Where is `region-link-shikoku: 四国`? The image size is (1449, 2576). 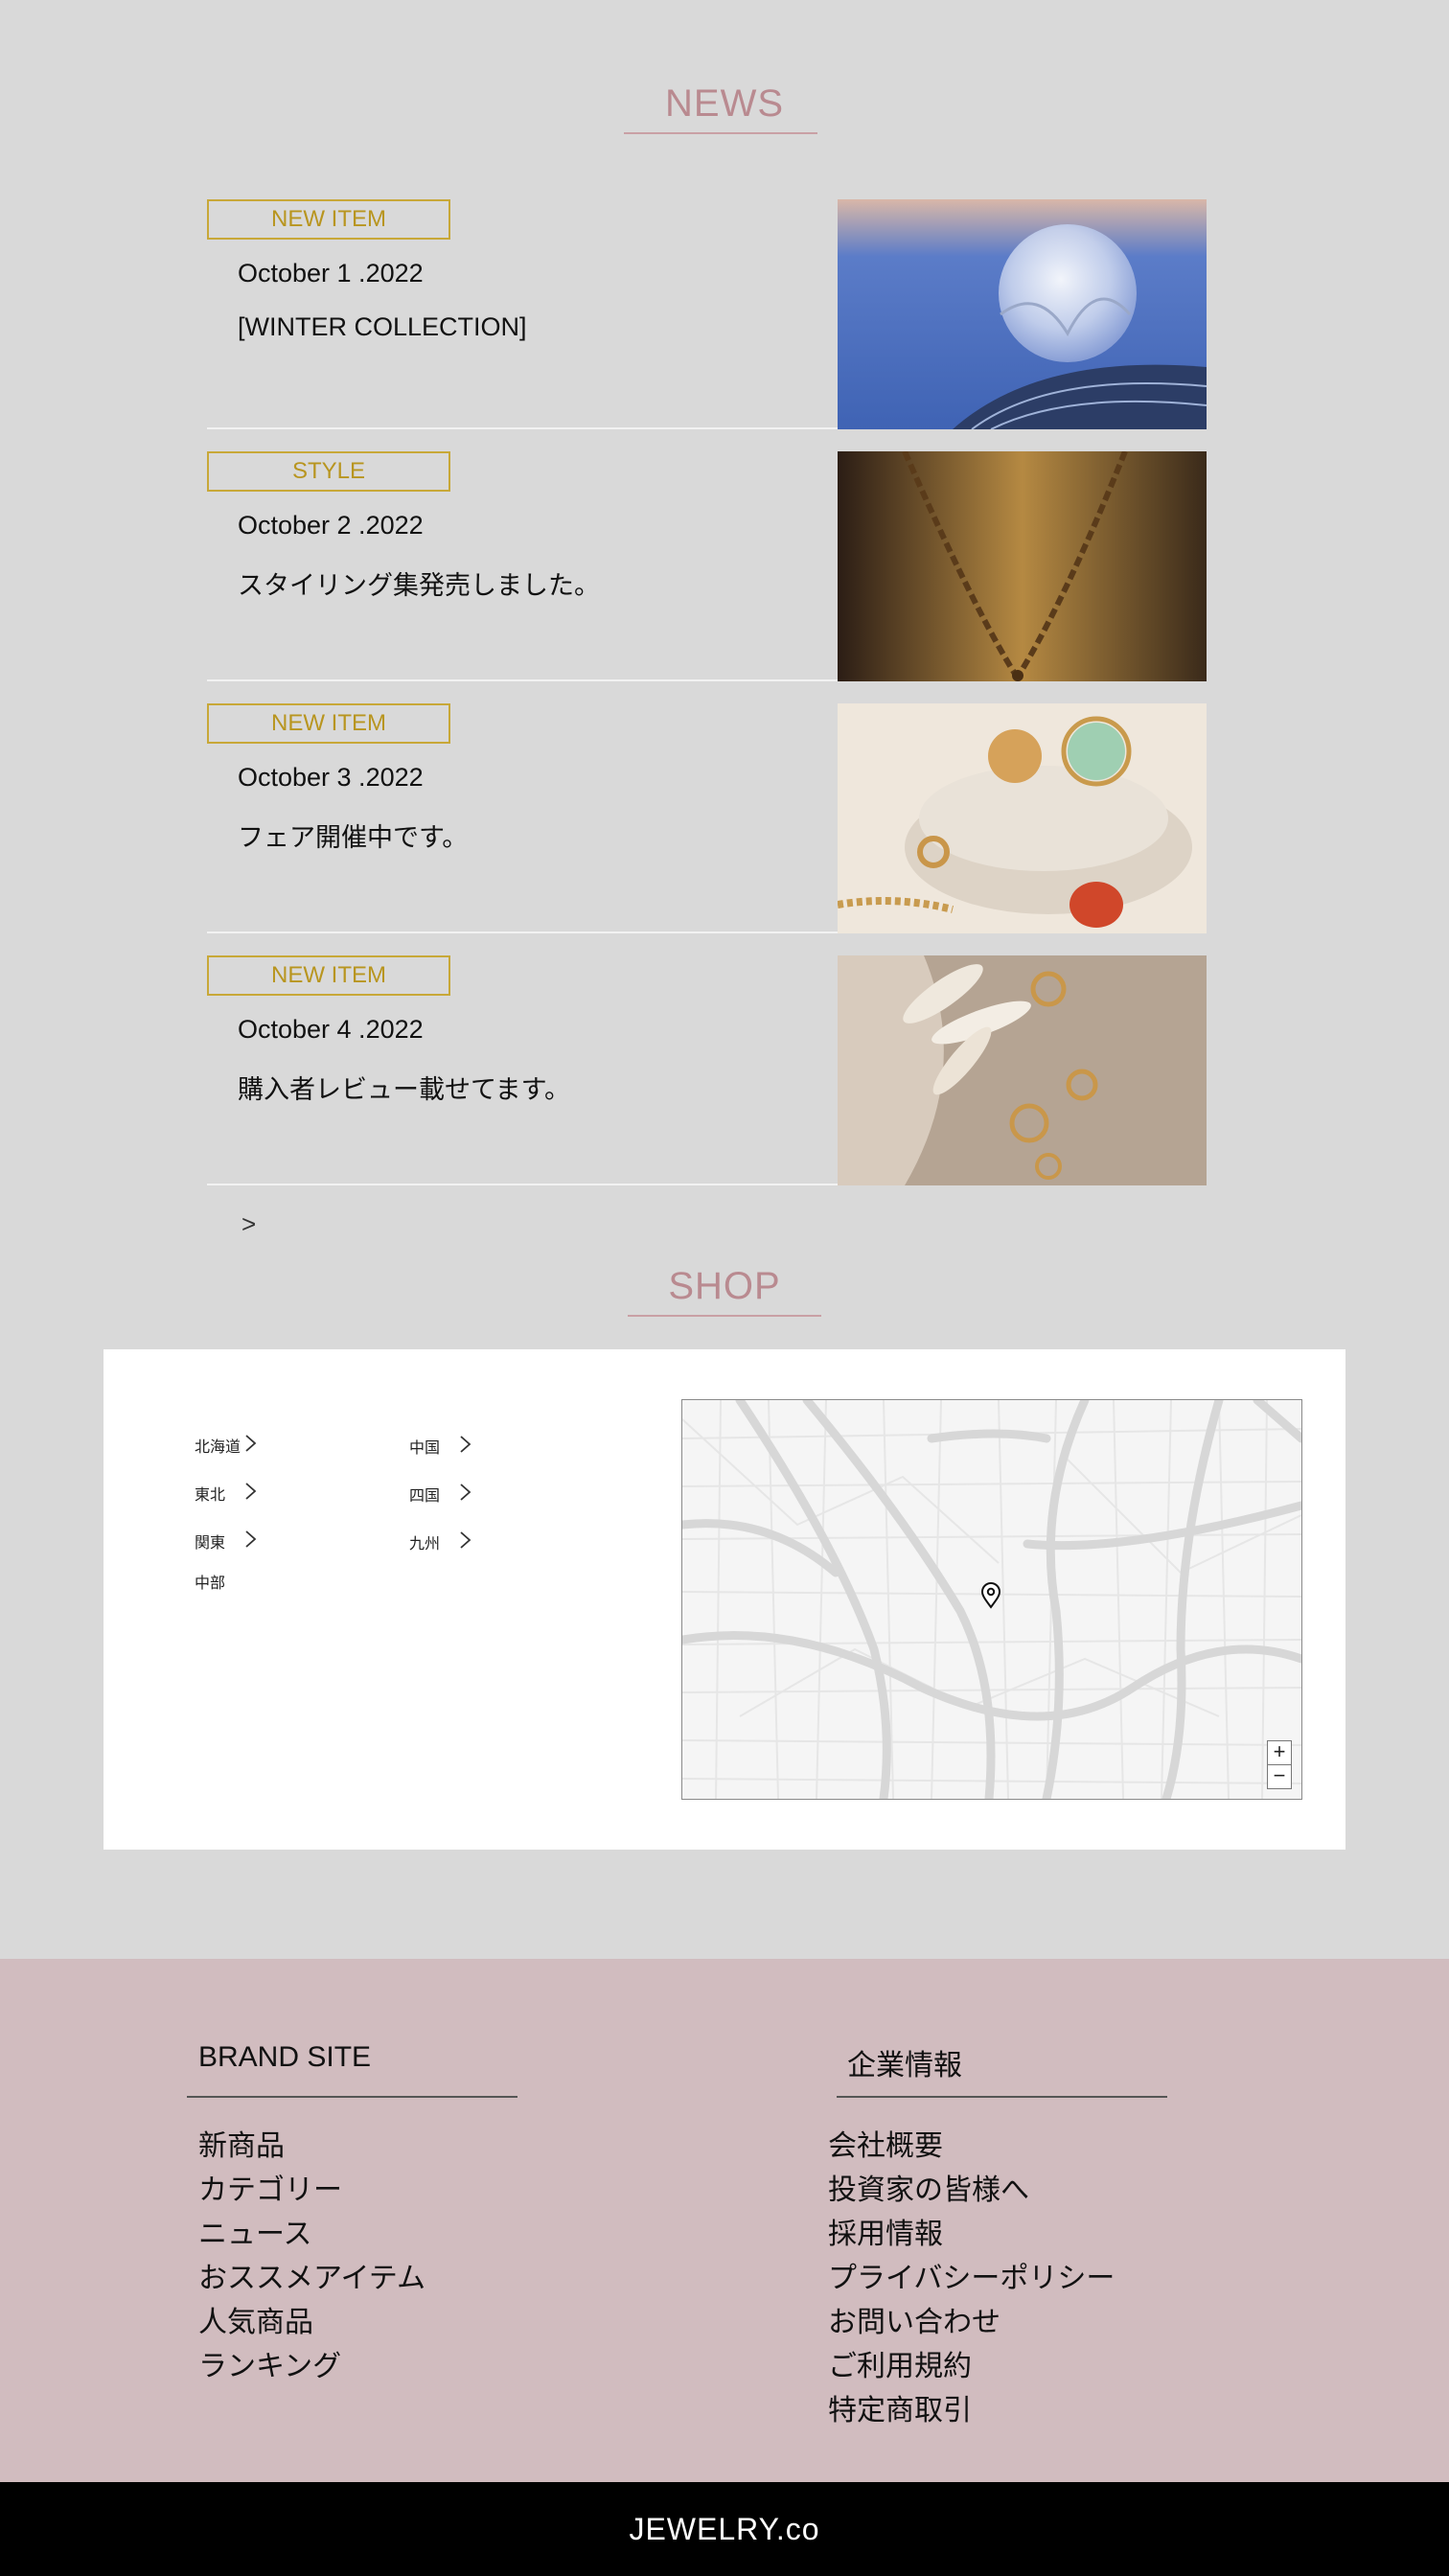 region-link-shikoku: 四国 is located at coordinates (440, 1494).